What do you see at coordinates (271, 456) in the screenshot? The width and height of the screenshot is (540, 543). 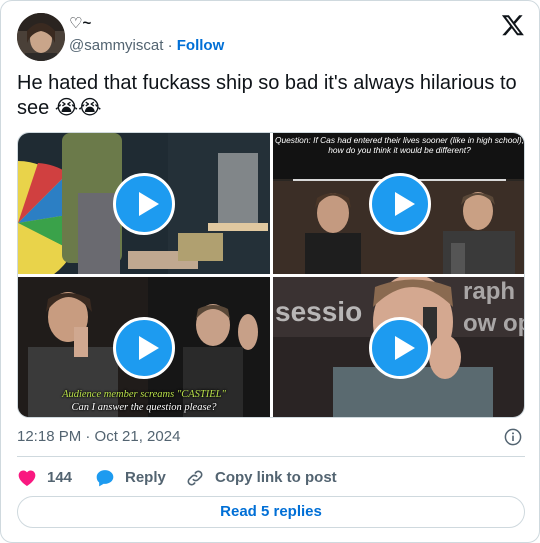 I see `divider` at bounding box center [271, 456].